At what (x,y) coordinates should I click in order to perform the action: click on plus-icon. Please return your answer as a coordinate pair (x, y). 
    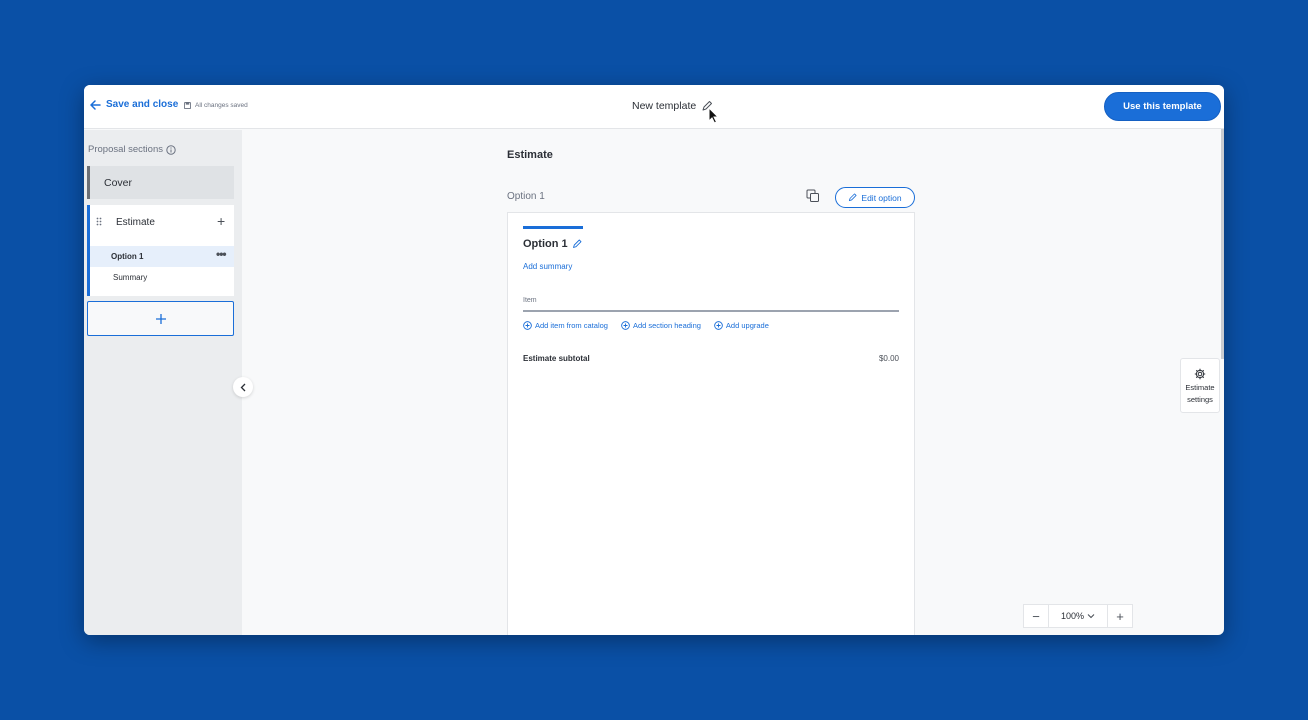
    Looking at the image, I should click on (160, 318).